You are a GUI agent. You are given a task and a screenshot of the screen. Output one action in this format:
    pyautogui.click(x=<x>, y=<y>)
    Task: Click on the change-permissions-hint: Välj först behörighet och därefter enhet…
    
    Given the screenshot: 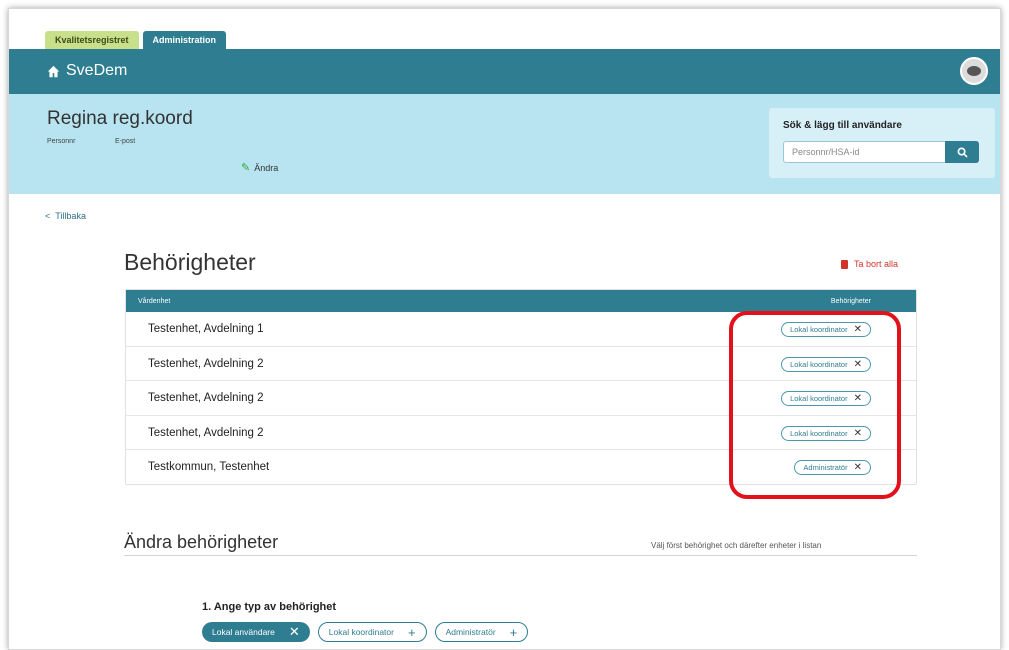 What is the action you would take?
    pyautogui.click(x=736, y=545)
    